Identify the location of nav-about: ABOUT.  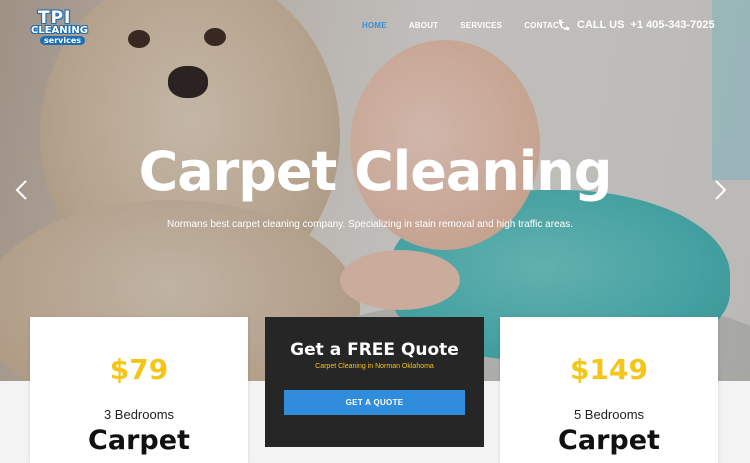
(423, 25).